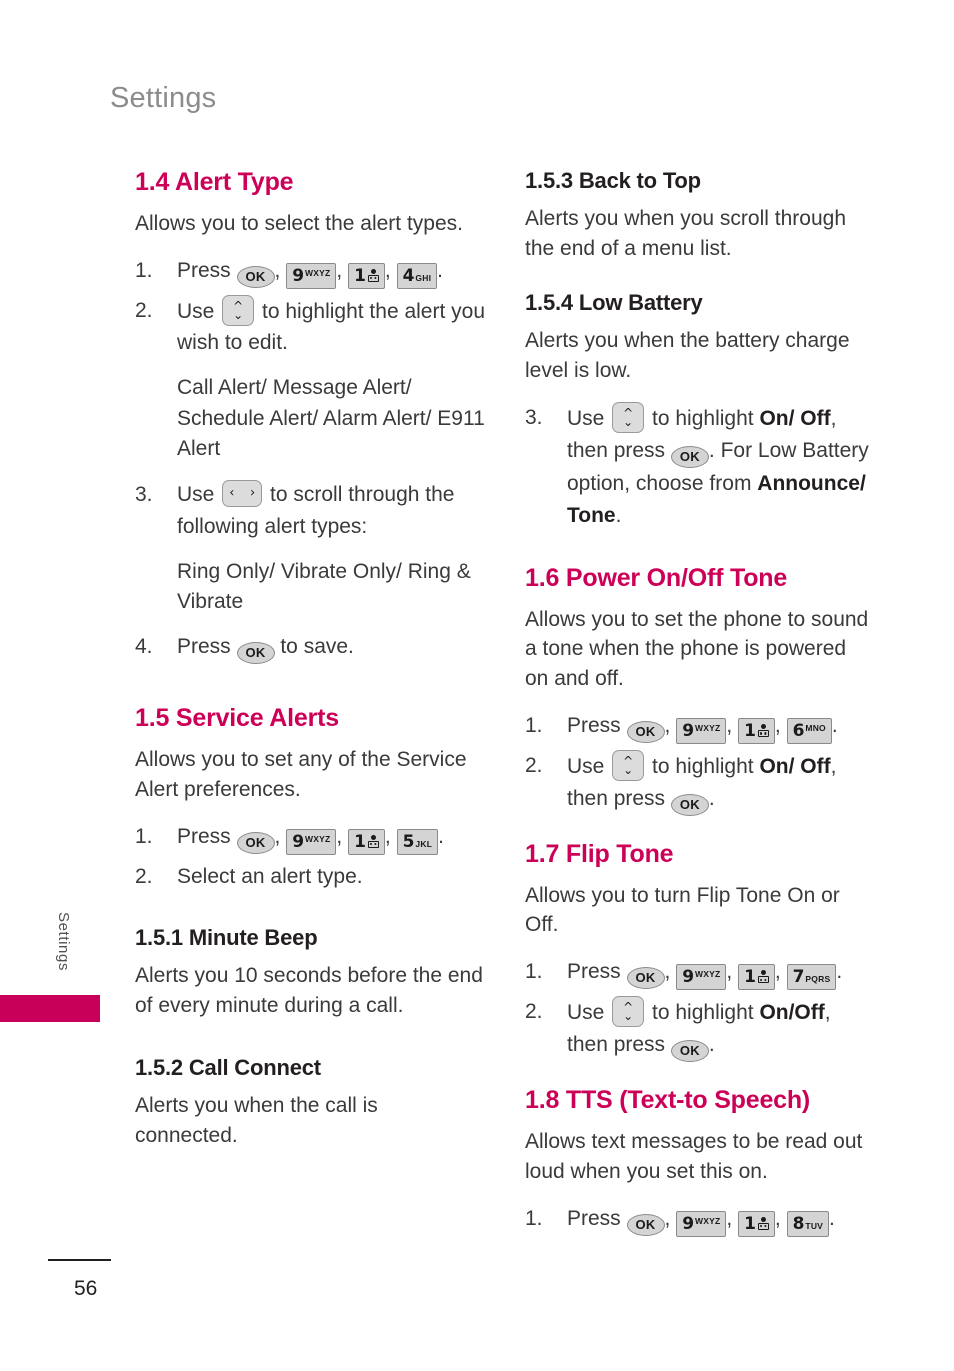 The width and height of the screenshot is (954, 1371). I want to click on option-on-off: On/Off, so click(792, 1013).